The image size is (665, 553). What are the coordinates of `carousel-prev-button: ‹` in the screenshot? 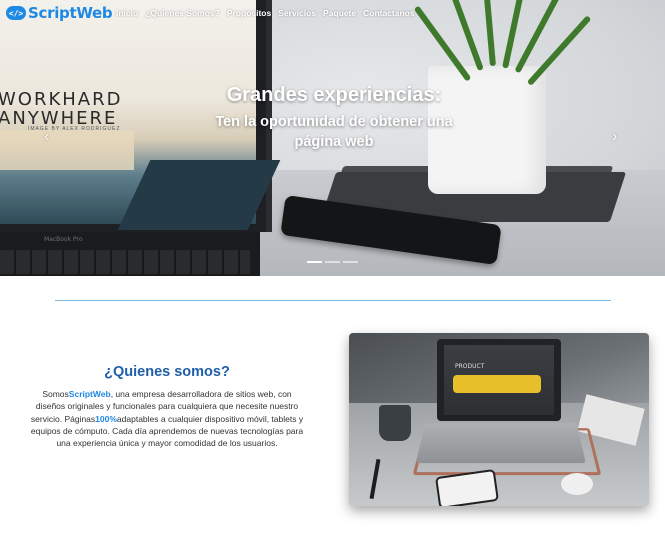 It's located at (46, 137).